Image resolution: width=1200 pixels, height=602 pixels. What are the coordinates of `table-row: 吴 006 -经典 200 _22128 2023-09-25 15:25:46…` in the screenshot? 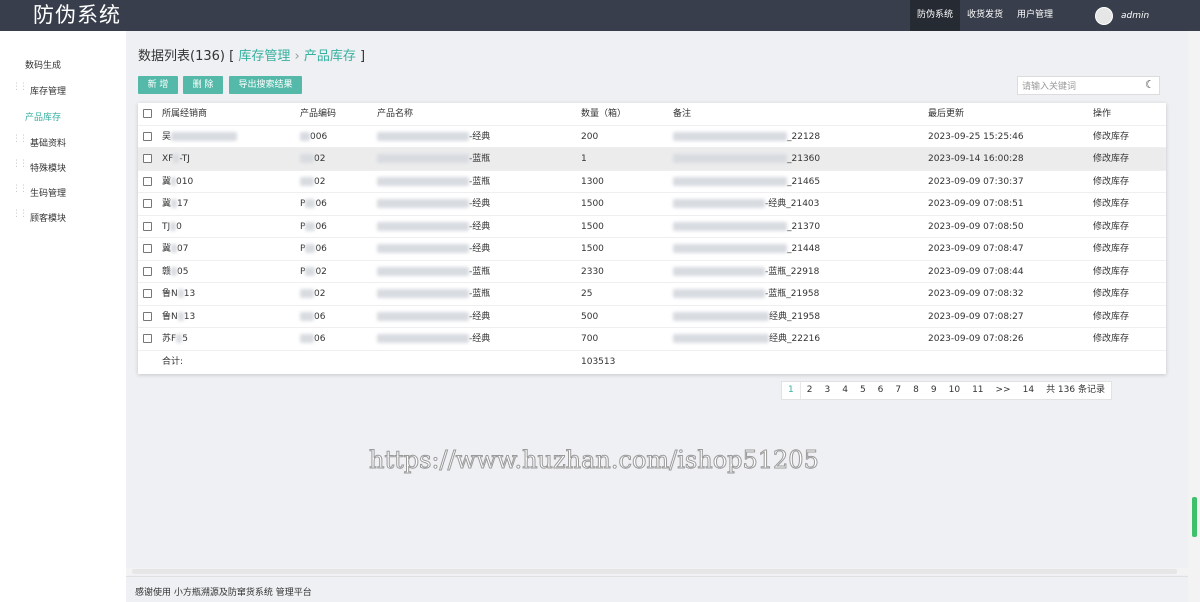 It's located at (652, 137).